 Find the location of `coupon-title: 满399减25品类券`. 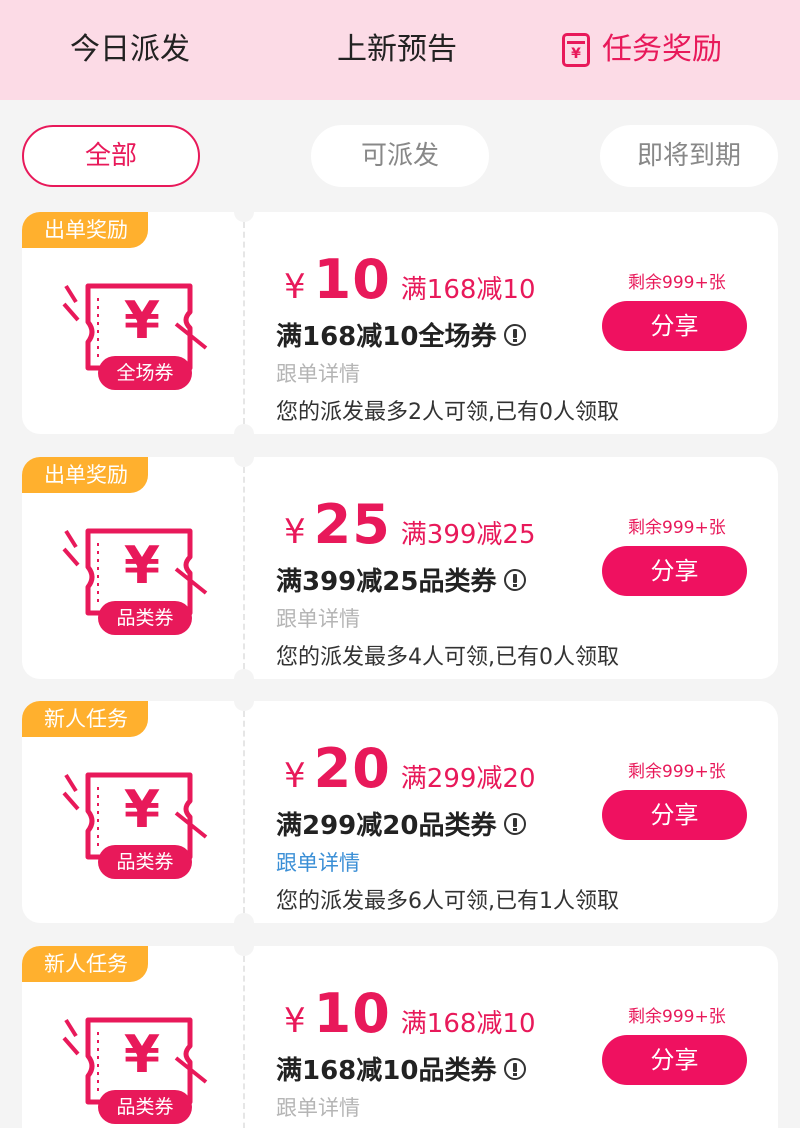

coupon-title: 满399减25品类券 is located at coordinates (401, 579).